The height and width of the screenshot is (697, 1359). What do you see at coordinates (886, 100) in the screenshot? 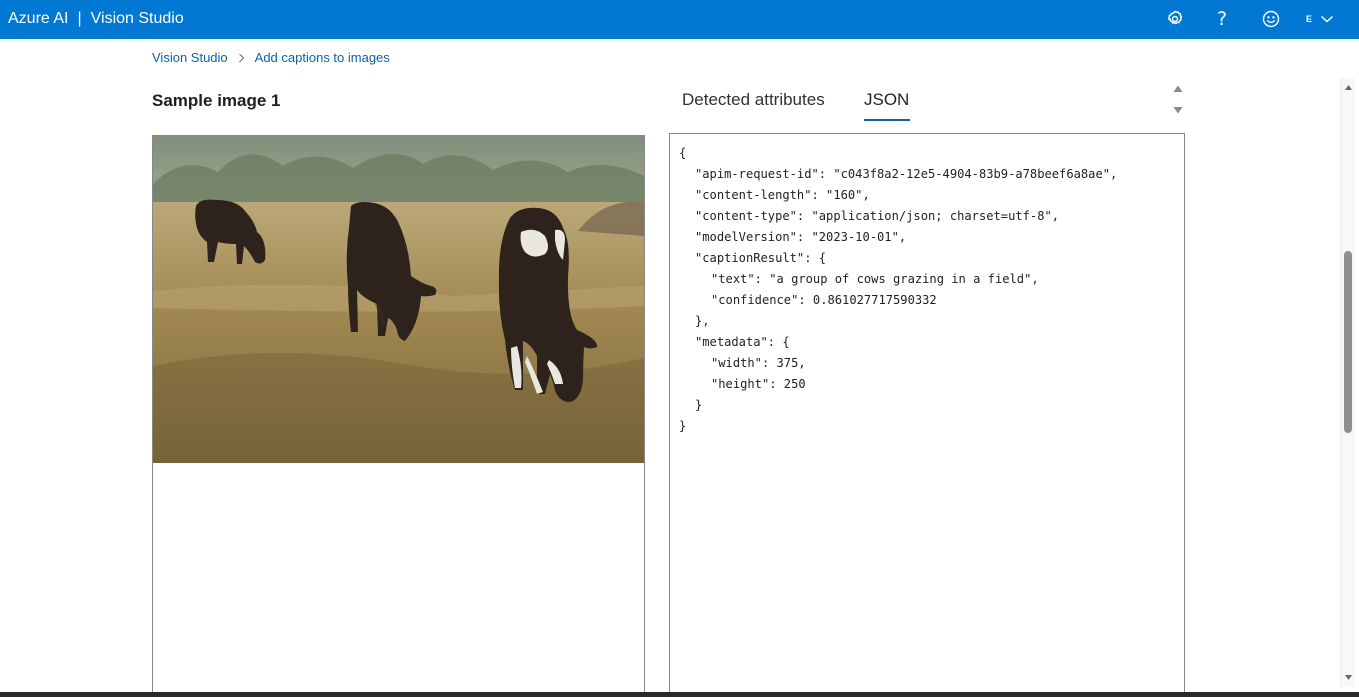
I see `tab-json: JSON` at bounding box center [886, 100].